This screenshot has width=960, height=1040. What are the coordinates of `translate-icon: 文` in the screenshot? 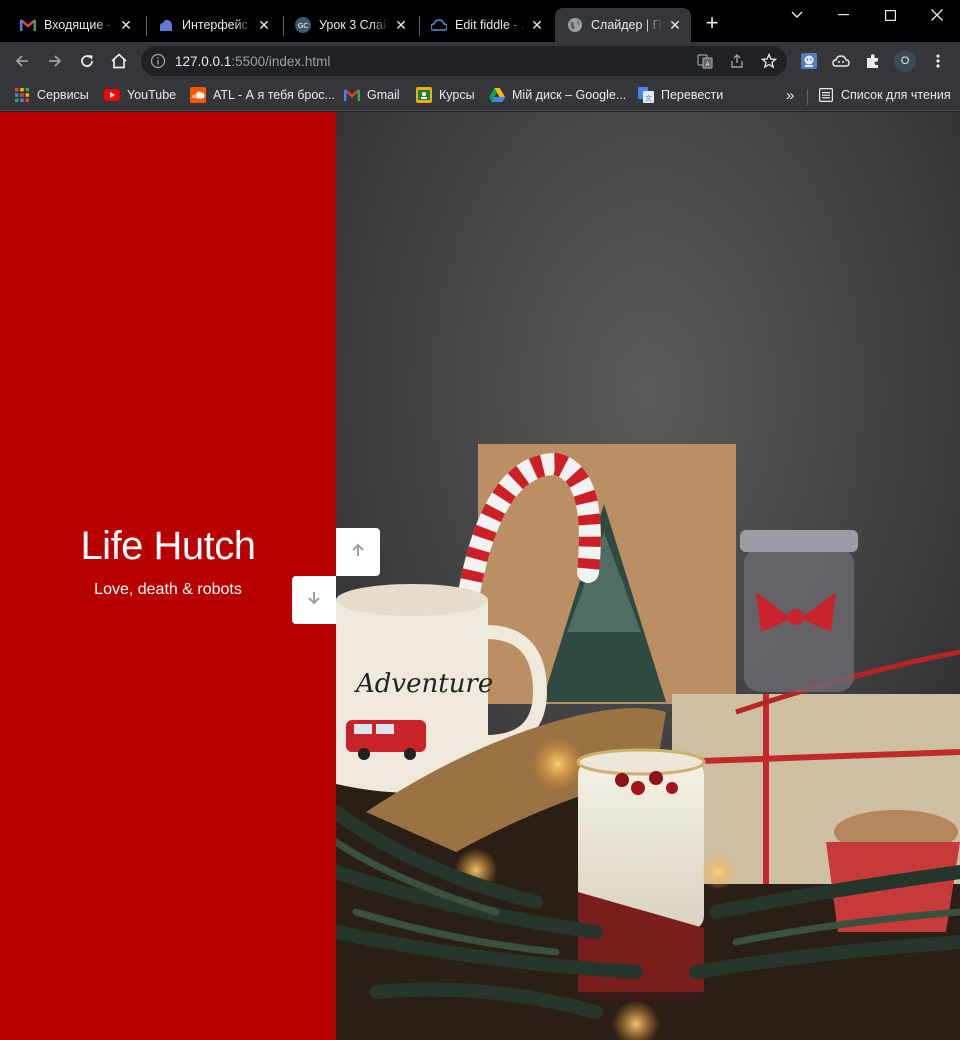 It's located at (646, 95).